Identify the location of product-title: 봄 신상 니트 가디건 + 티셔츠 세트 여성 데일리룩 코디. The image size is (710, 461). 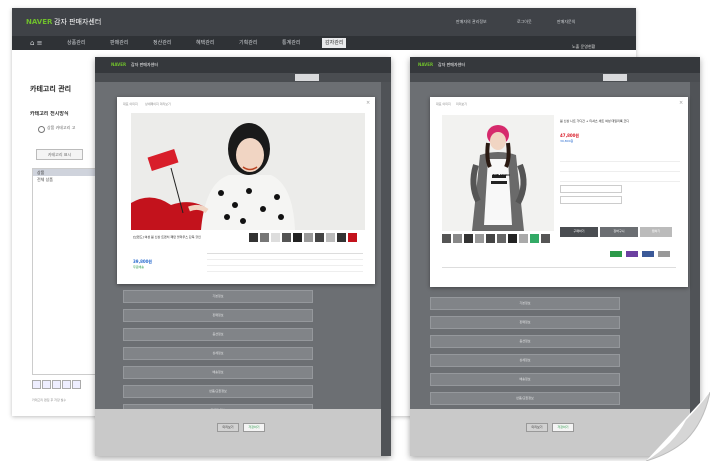
(595, 121).